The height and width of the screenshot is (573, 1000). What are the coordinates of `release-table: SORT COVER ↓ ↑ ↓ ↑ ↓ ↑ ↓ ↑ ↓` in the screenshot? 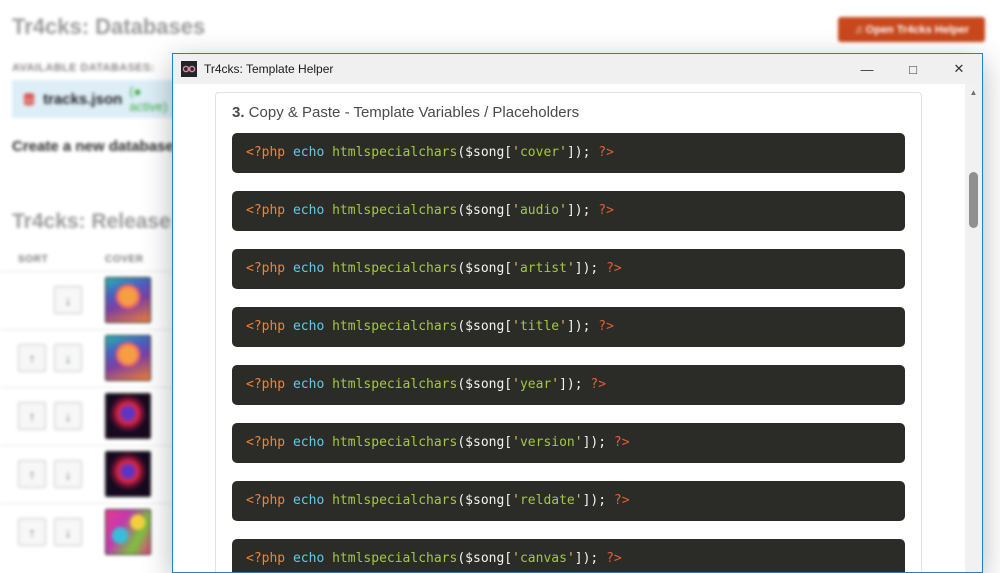 It's located at (86, 405).